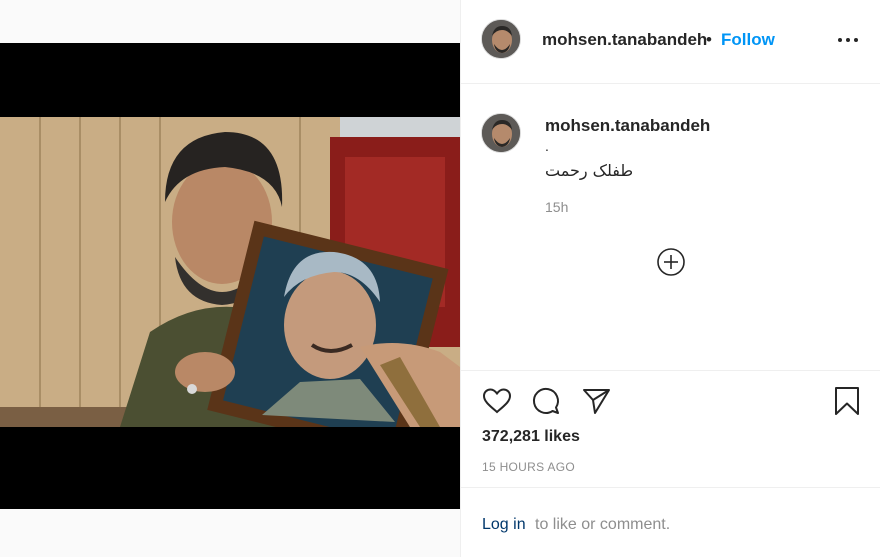  What do you see at coordinates (556, 207) in the screenshot?
I see `caption-timestamp: 15h` at bounding box center [556, 207].